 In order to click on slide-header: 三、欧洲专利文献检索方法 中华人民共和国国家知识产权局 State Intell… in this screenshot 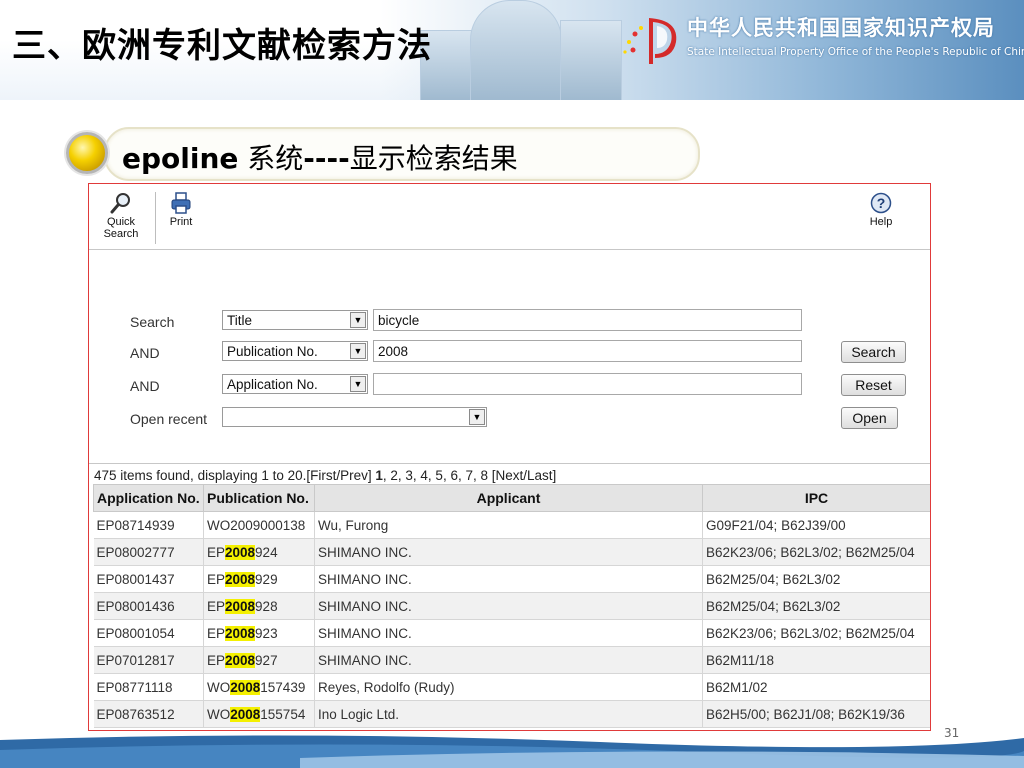, I will do `click(512, 50)`.